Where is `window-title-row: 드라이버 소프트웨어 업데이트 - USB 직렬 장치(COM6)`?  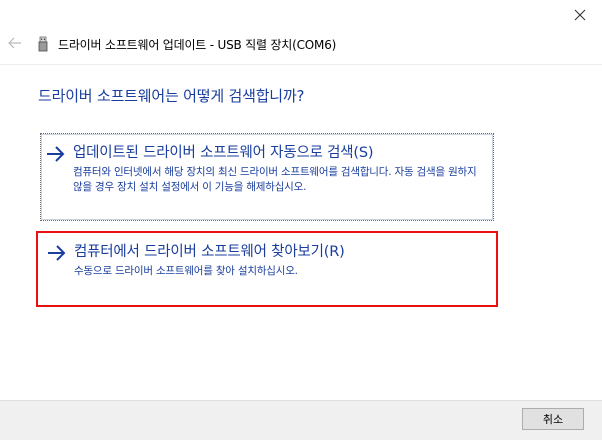 window-title-row: 드라이버 소프트웨어 업데이트 - USB 직렬 장치(COM6) is located at coordinates (186, 44).